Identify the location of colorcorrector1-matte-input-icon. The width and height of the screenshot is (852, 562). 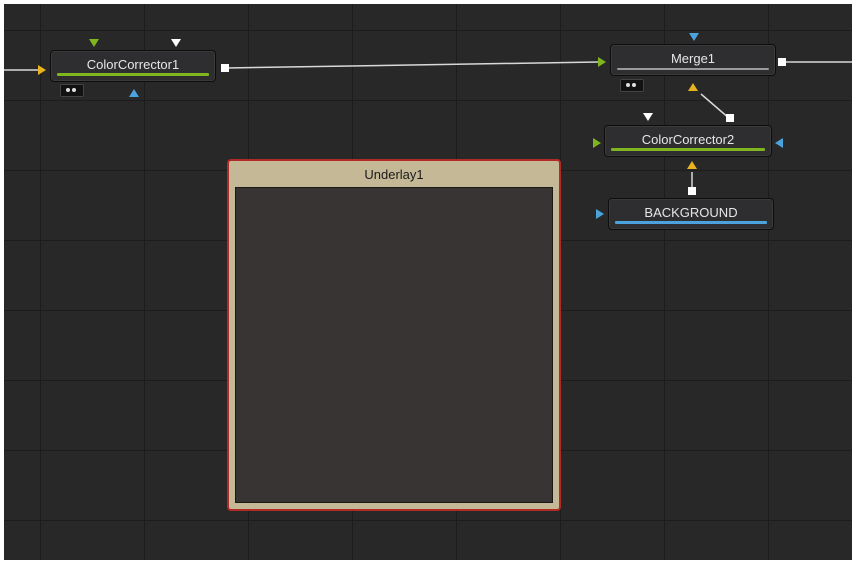
(176, 43).